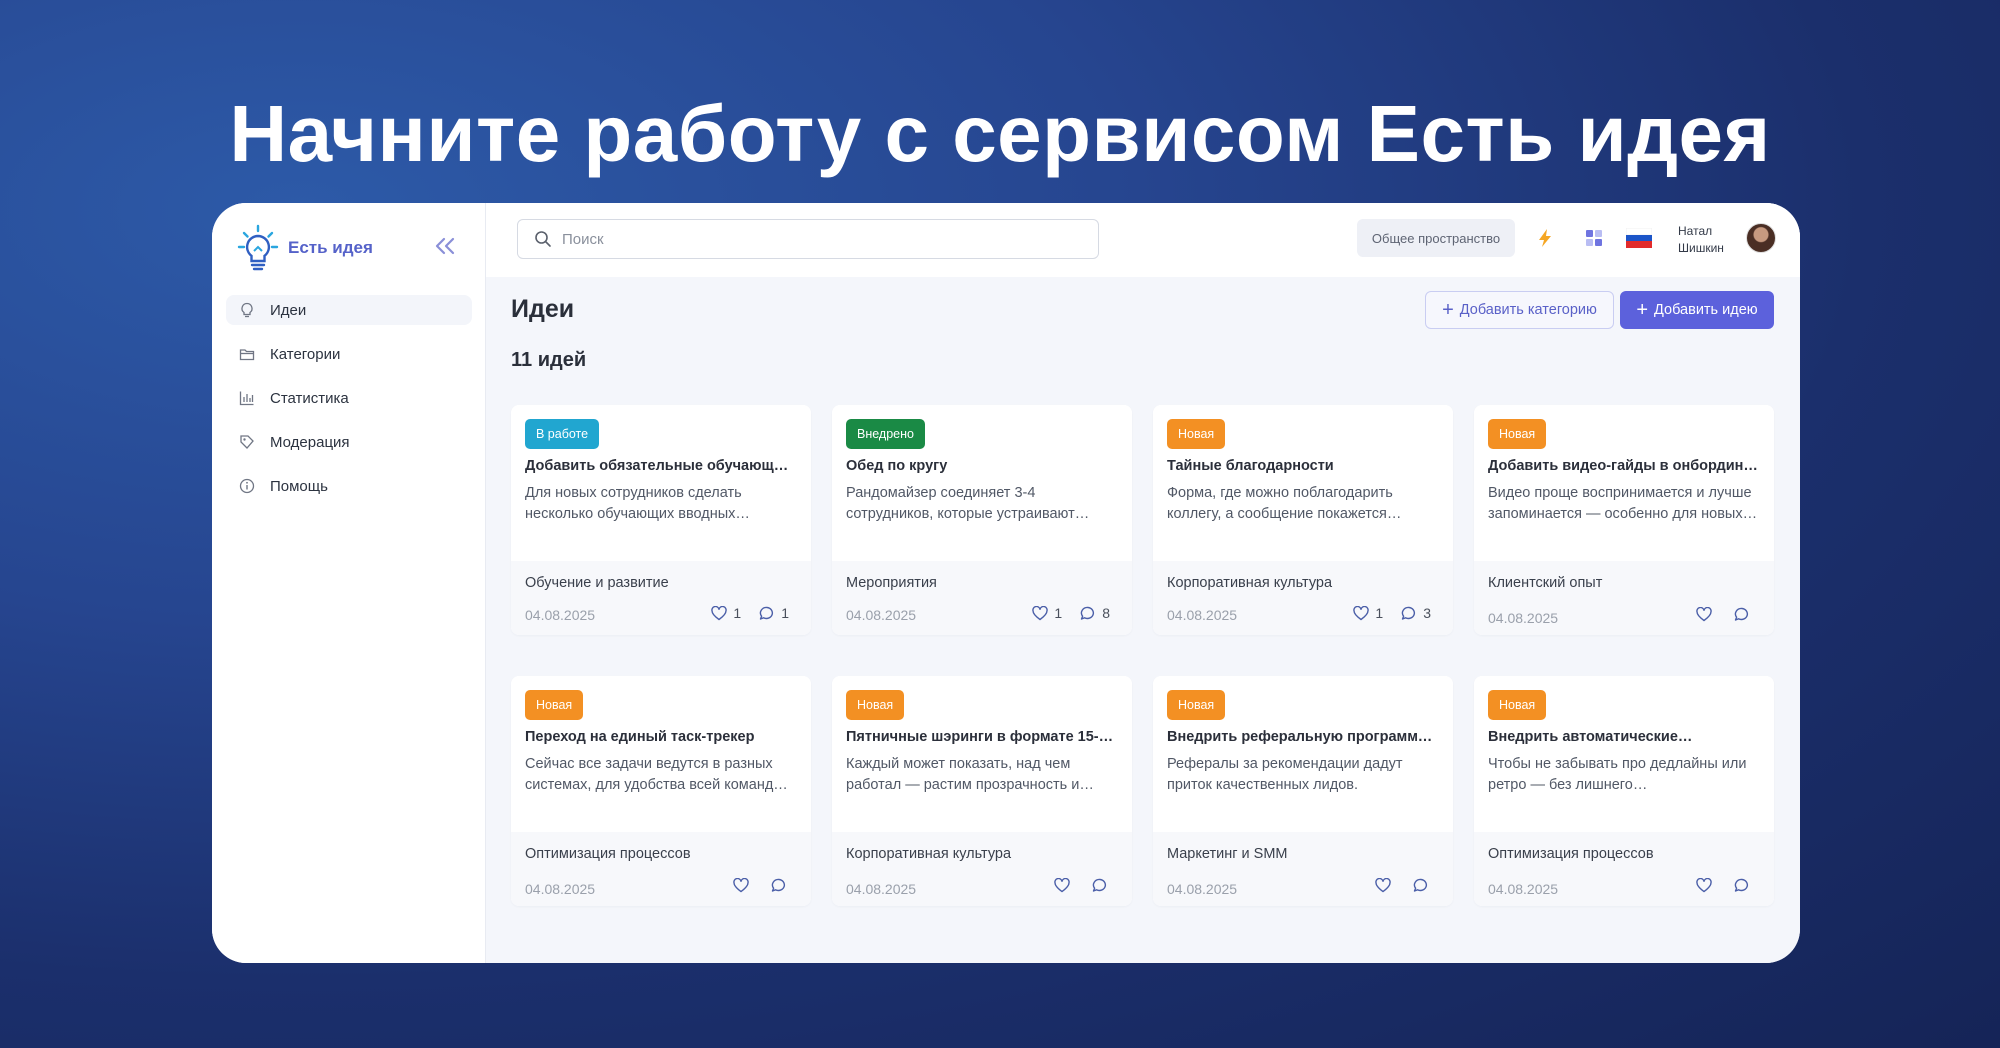 The width and height of the screenshot is (2000, 1048). What do you see at coordinates (640, 737) in the screenshot?
I see `idea-title: Переход на единый таск-трекер` at bounding box center [640, 737].